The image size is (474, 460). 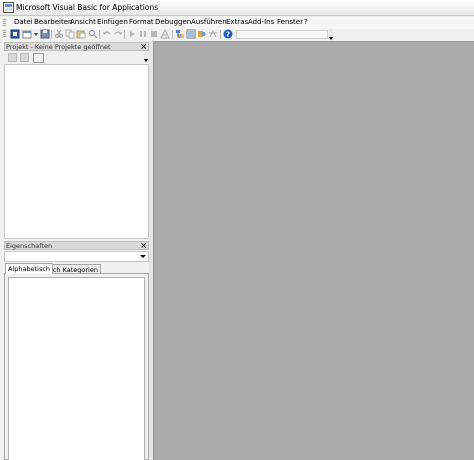 I want to click on run-icon, so click(x=132, y=34).